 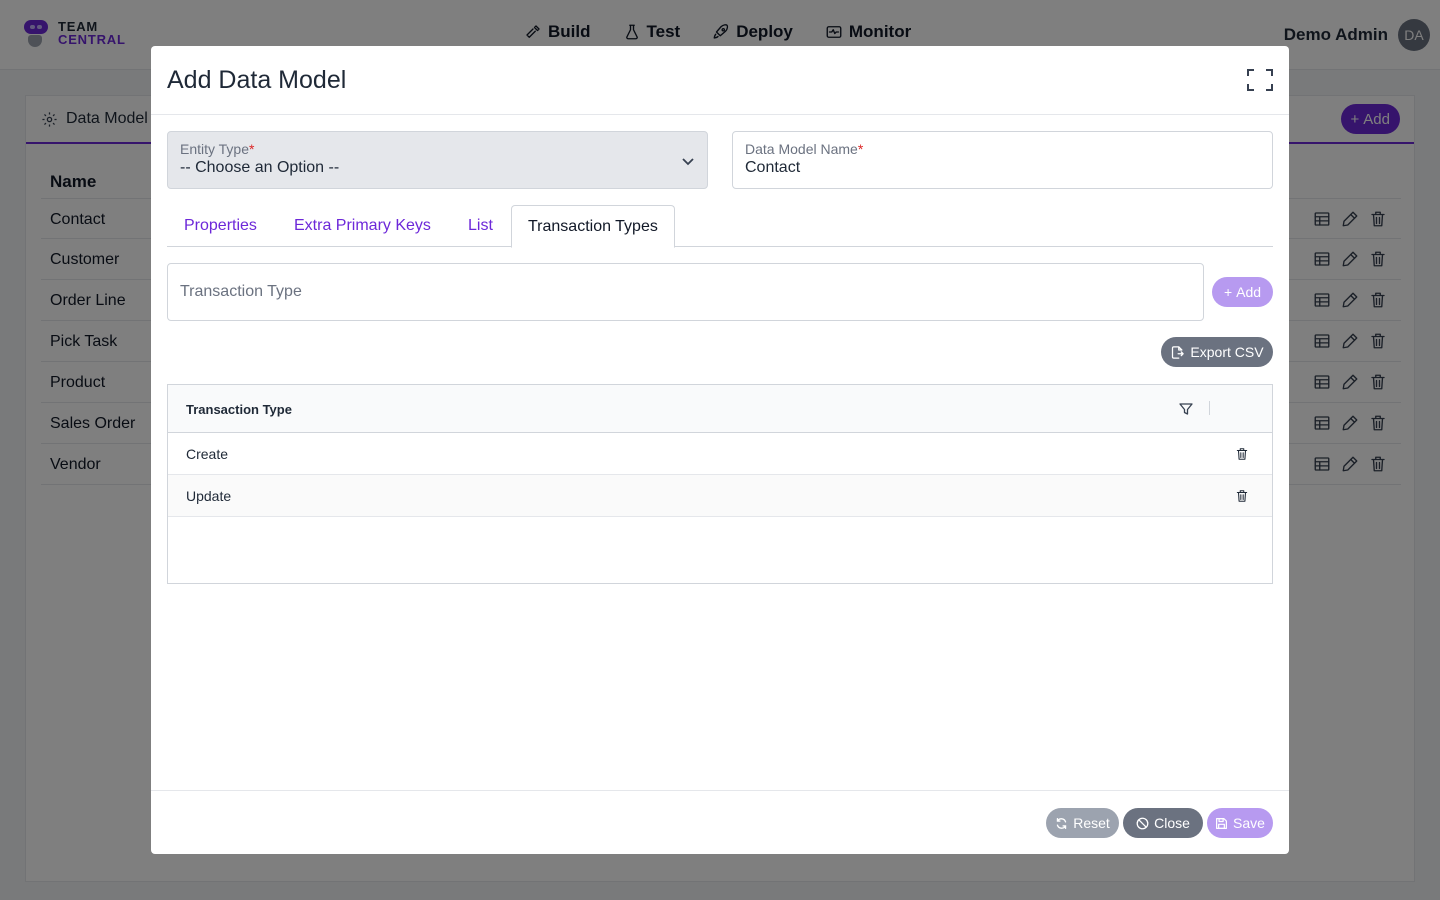 What do you see at coordinates (685, 292) in the screenshot?
I see `transaction-type-input` at bounding box center [685, 292].